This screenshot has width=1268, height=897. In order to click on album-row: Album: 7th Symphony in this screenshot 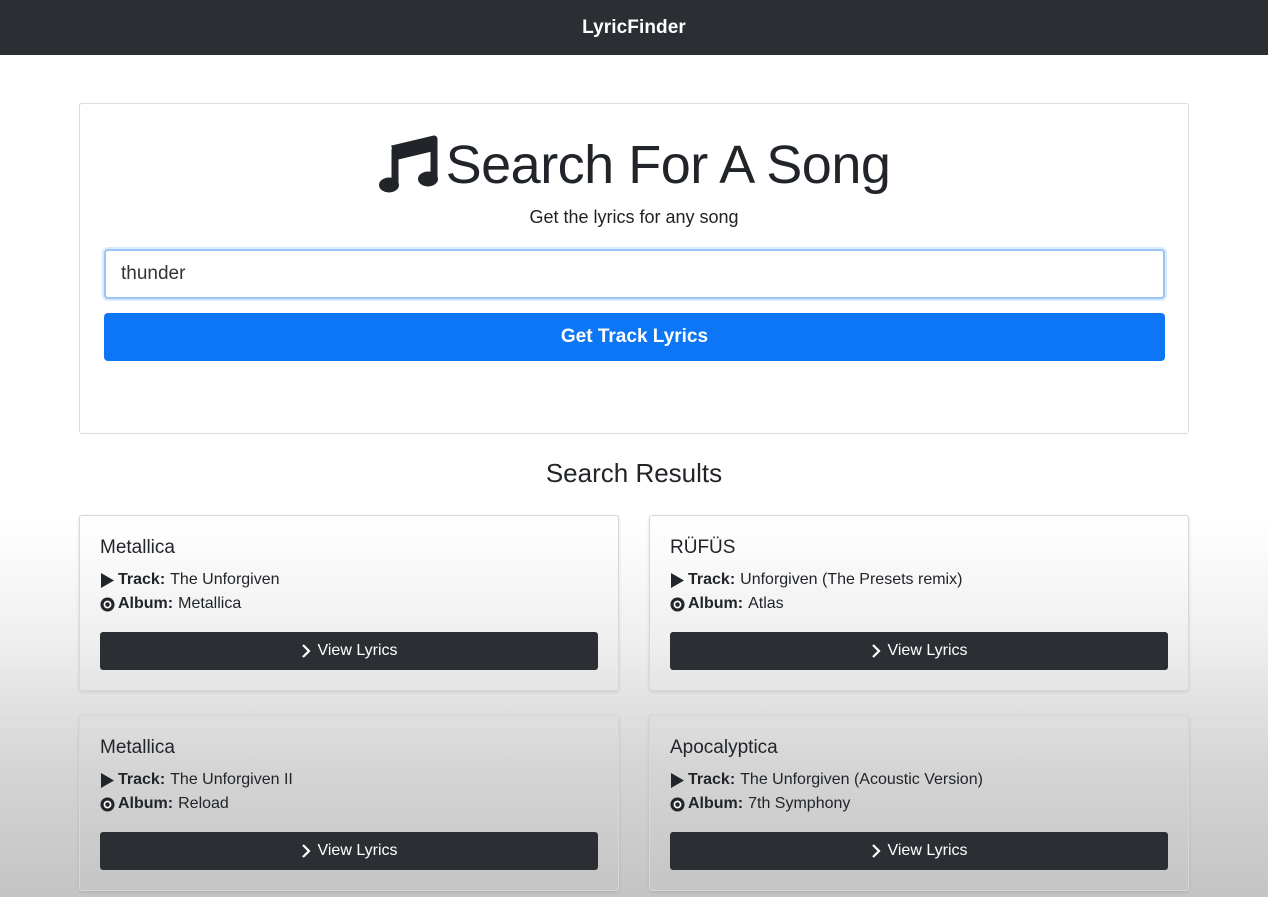, I will do `click(760, 804)`.